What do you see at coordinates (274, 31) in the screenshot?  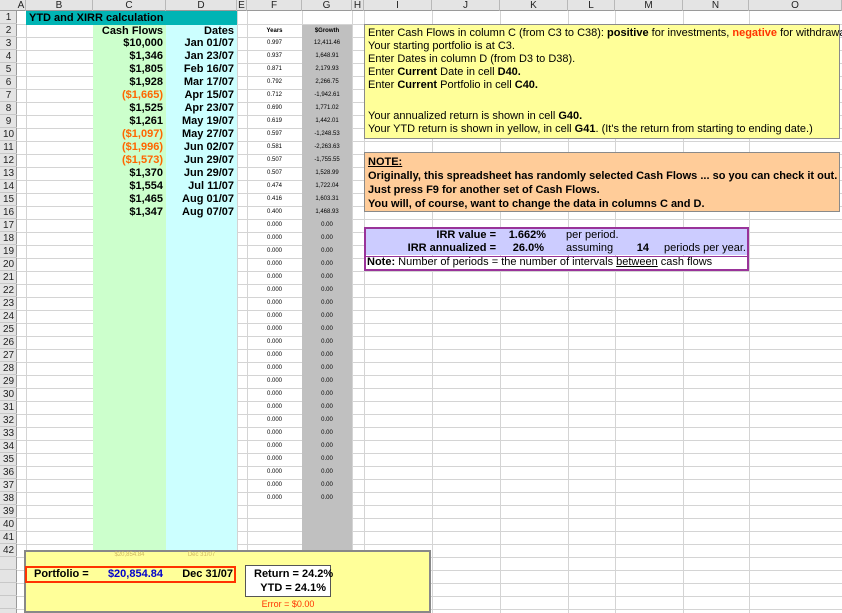 I see `years-header: Years` at bounding box center [274, 31].